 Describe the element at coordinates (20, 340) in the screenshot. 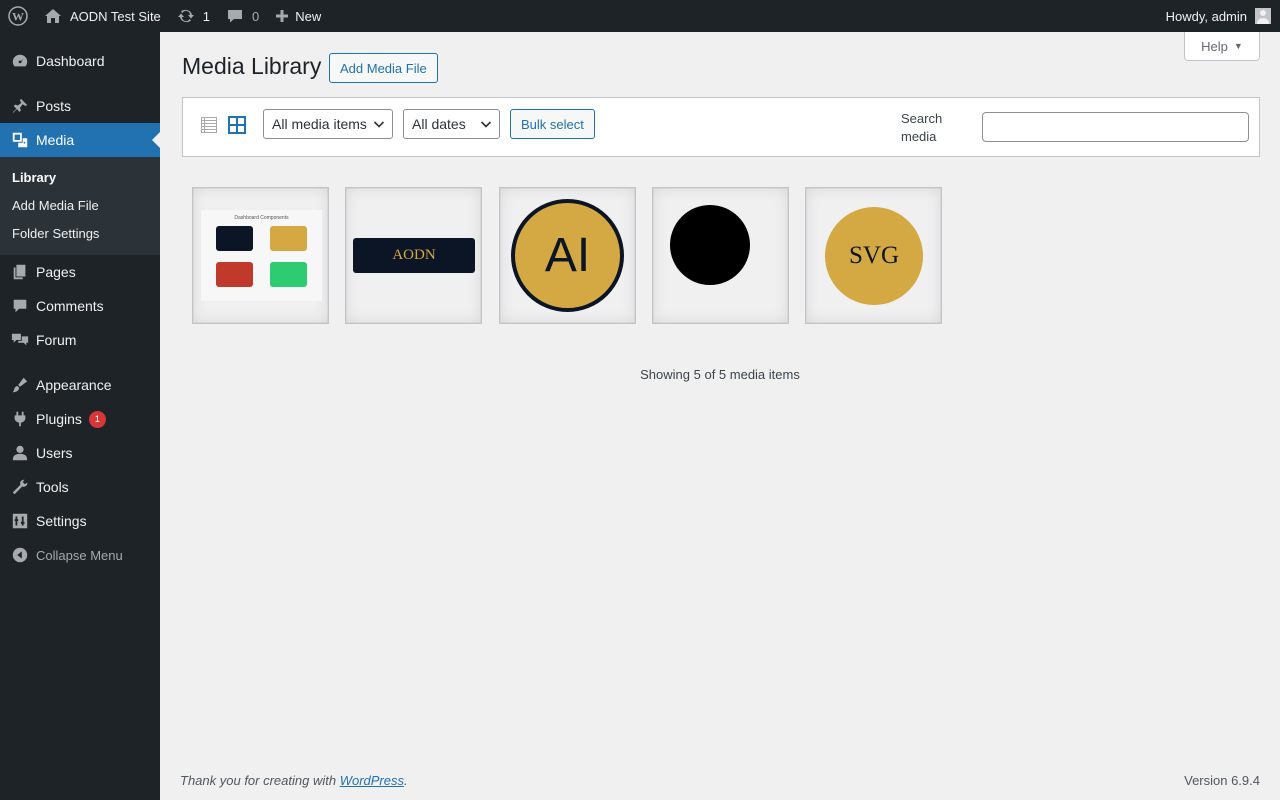

I see `forum-icon` at that location.